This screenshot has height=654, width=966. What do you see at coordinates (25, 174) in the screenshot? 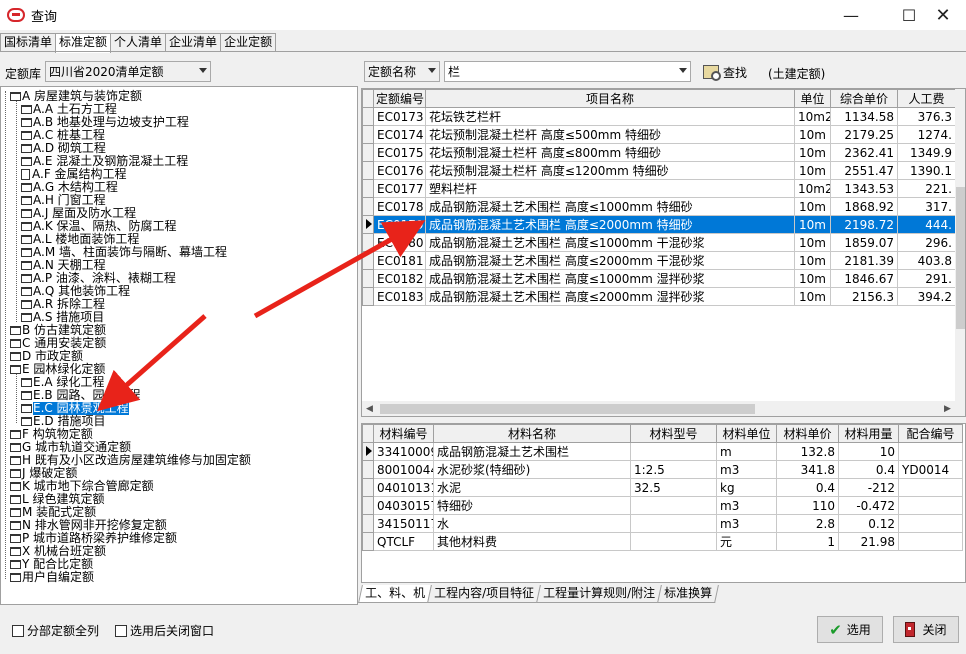
I see `document-icon` at bounding box center [25, 174].